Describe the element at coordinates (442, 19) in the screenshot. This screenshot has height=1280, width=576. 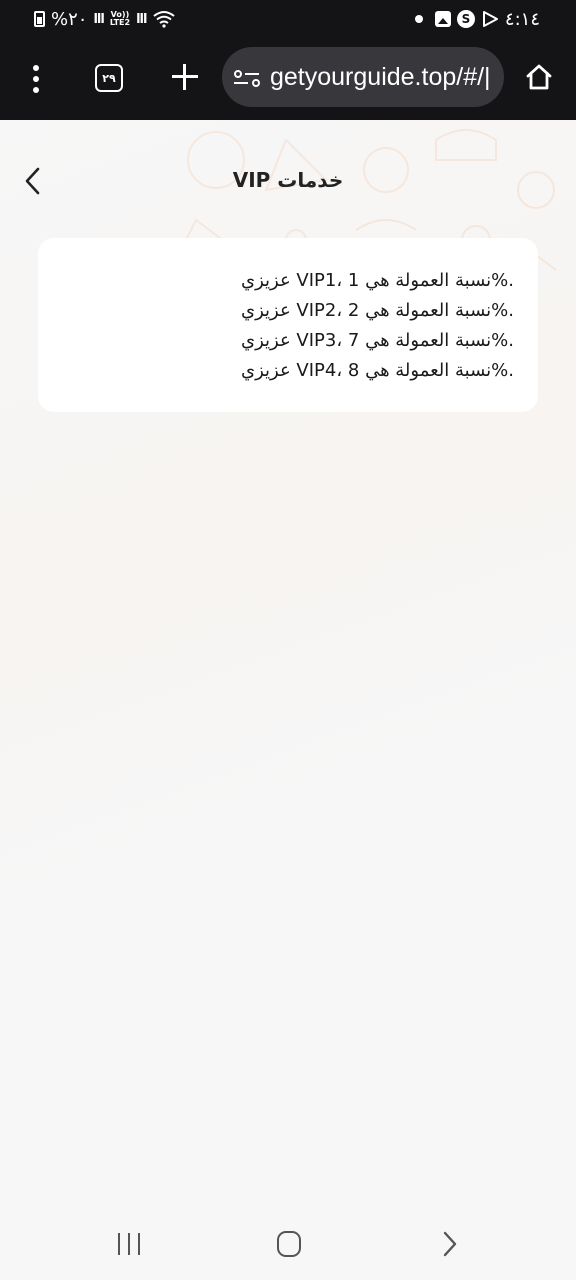
I see `gallery-icon` at that location.